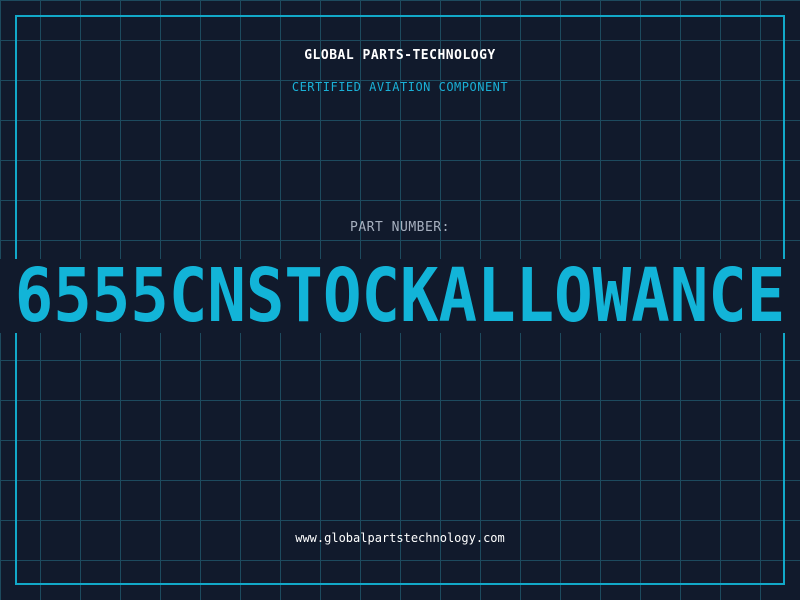  What do you see at coordinates (400, 55) in the screenshot?
I see `company-name: GLOBAL PARTS-TECHNOLOGY` at bounding box center [400, 55].